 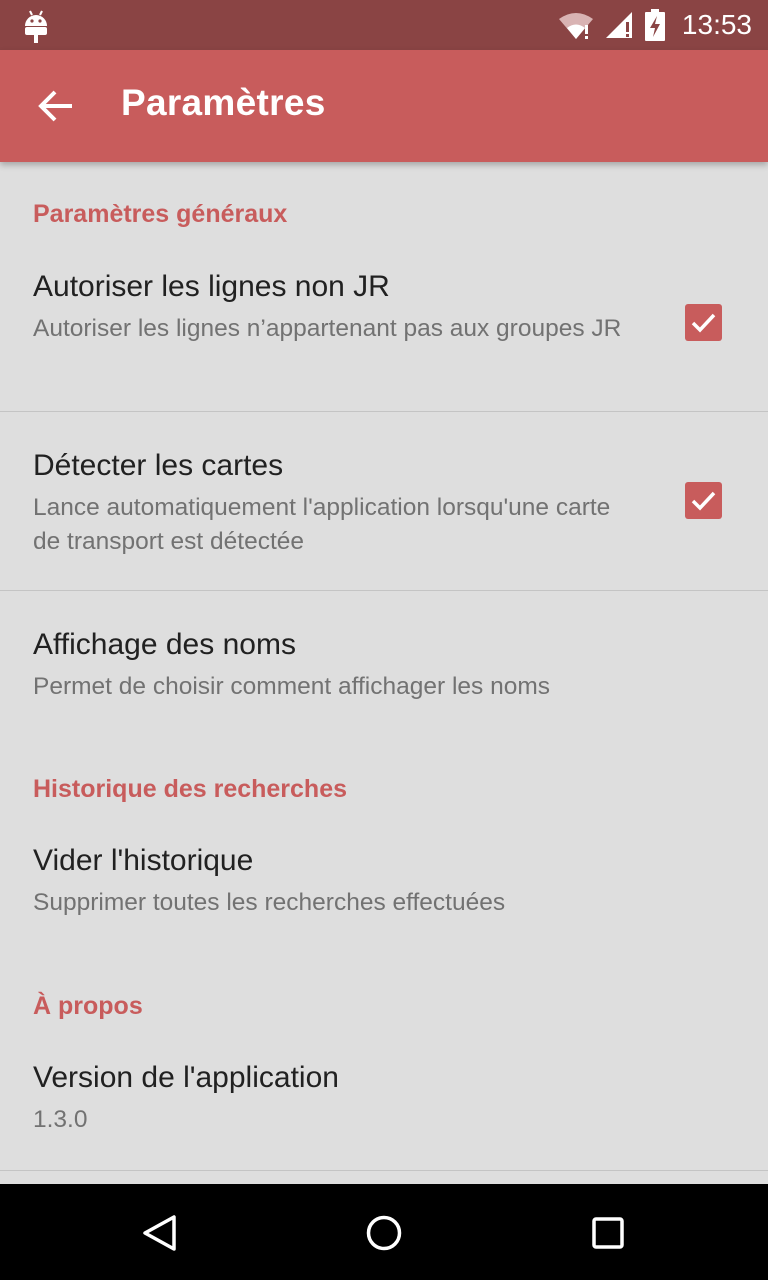 What do you see at coordinates (654, 25) in the screenshot?
I see `battery-charging-icon` at bounding box center [654, 25].